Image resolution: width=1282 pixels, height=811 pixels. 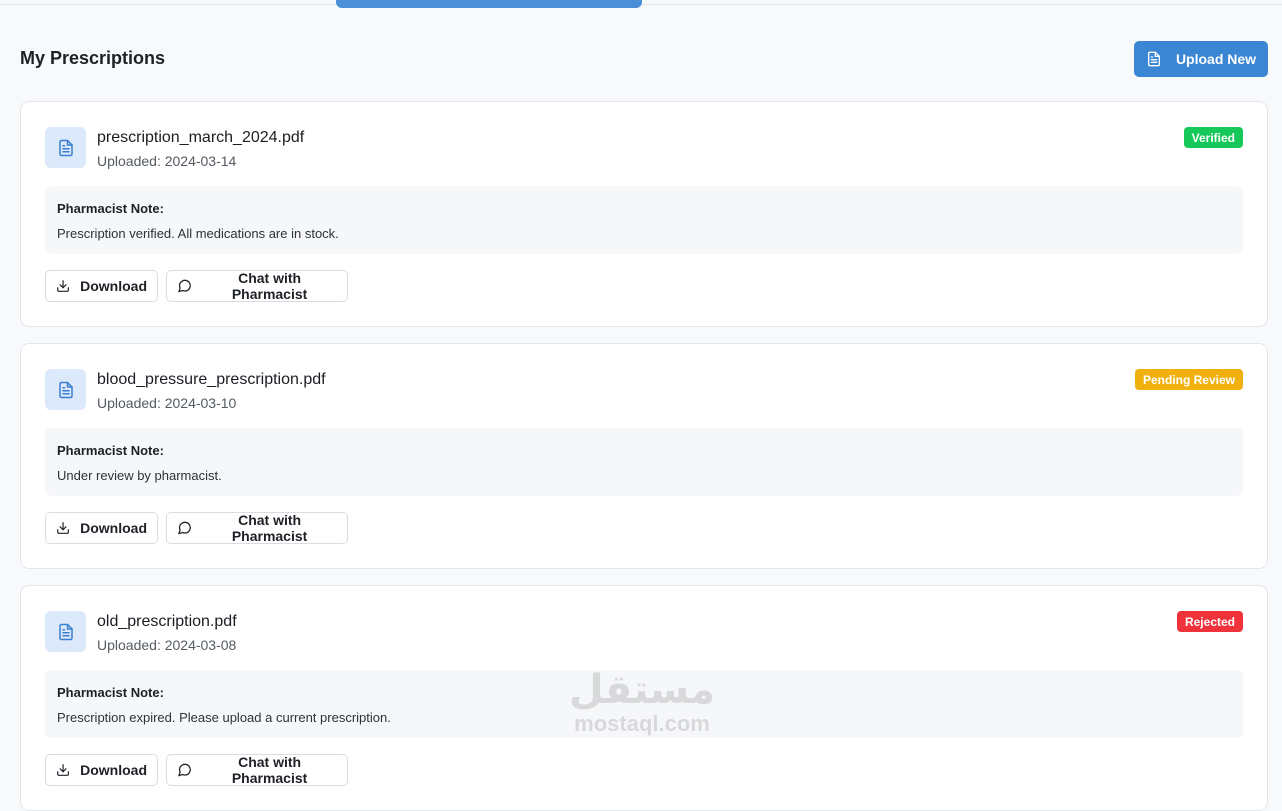 What do you see at coordinates (167, 161) in the screenshot?
I see `upload-date: Uploaded: 2024-03-14` at bounding box center [167, 161].